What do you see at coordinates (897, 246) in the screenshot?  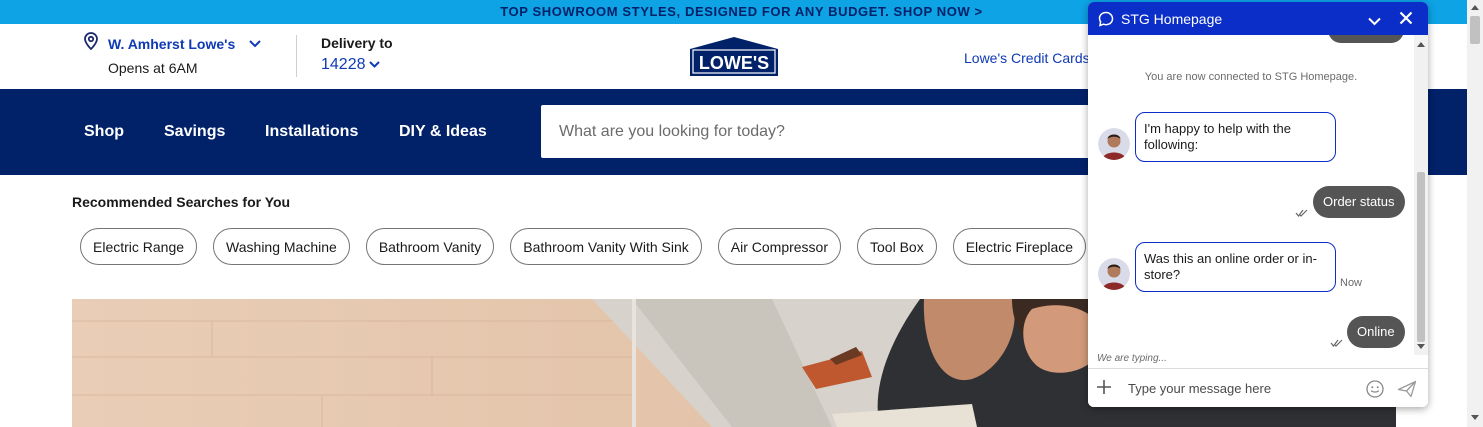 I see `chip-tool-box: Tool Box` at bounding box center [897, 246].